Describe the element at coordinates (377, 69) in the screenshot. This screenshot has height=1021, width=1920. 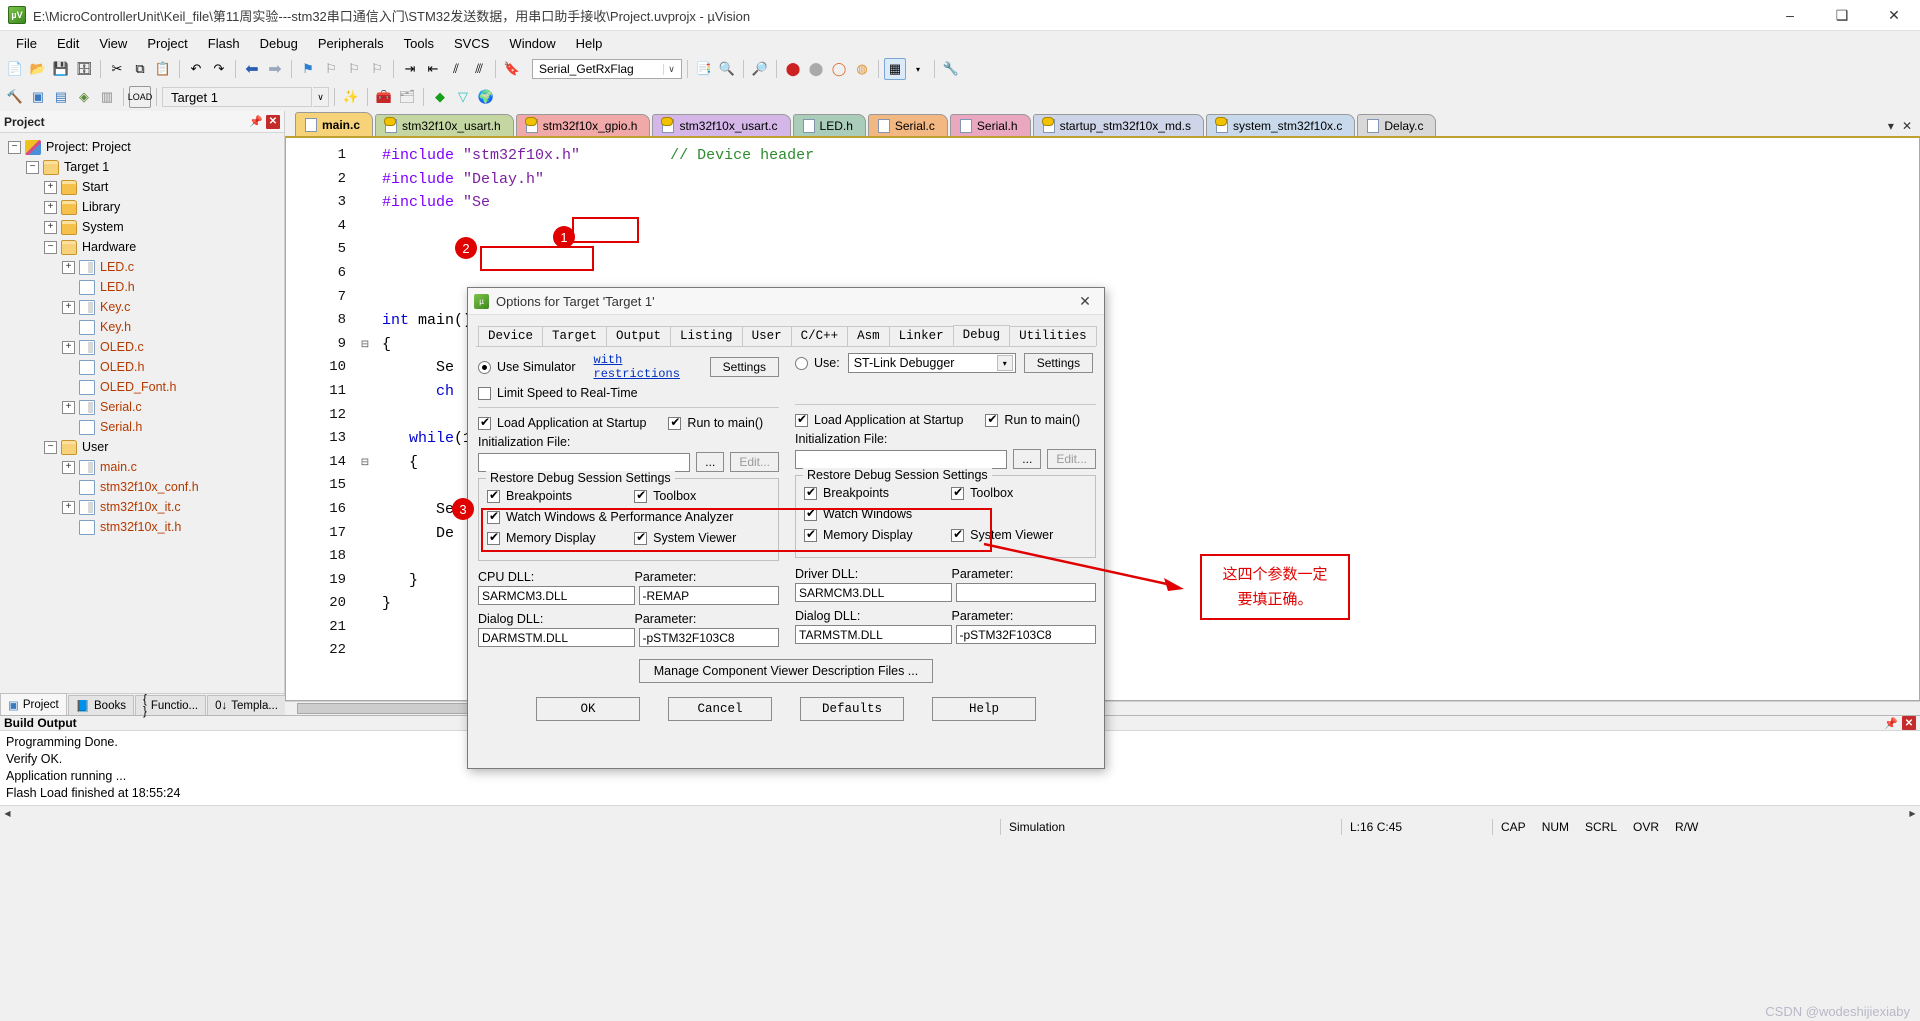
I see `bookmark-clear-icon: ⚐` at that location.